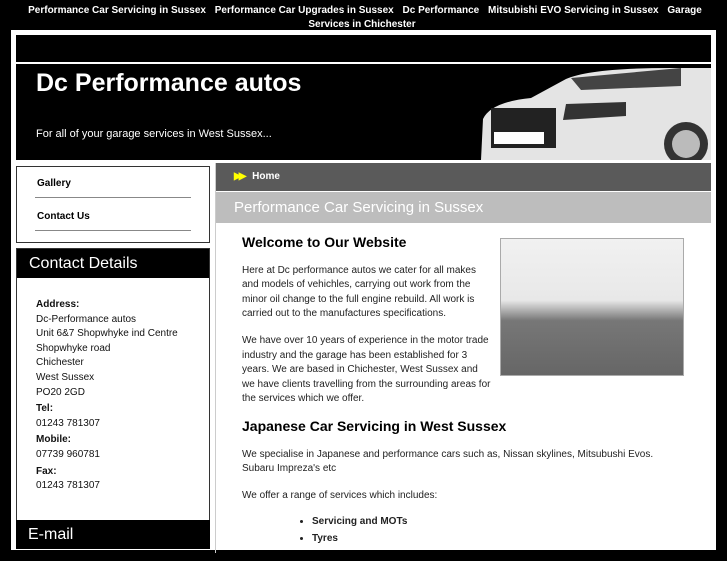 This screenshot has height=561, width=727. I want to click on address-line: Unit 6&7 Shopwhyke ind Centre, so click(107, 334).